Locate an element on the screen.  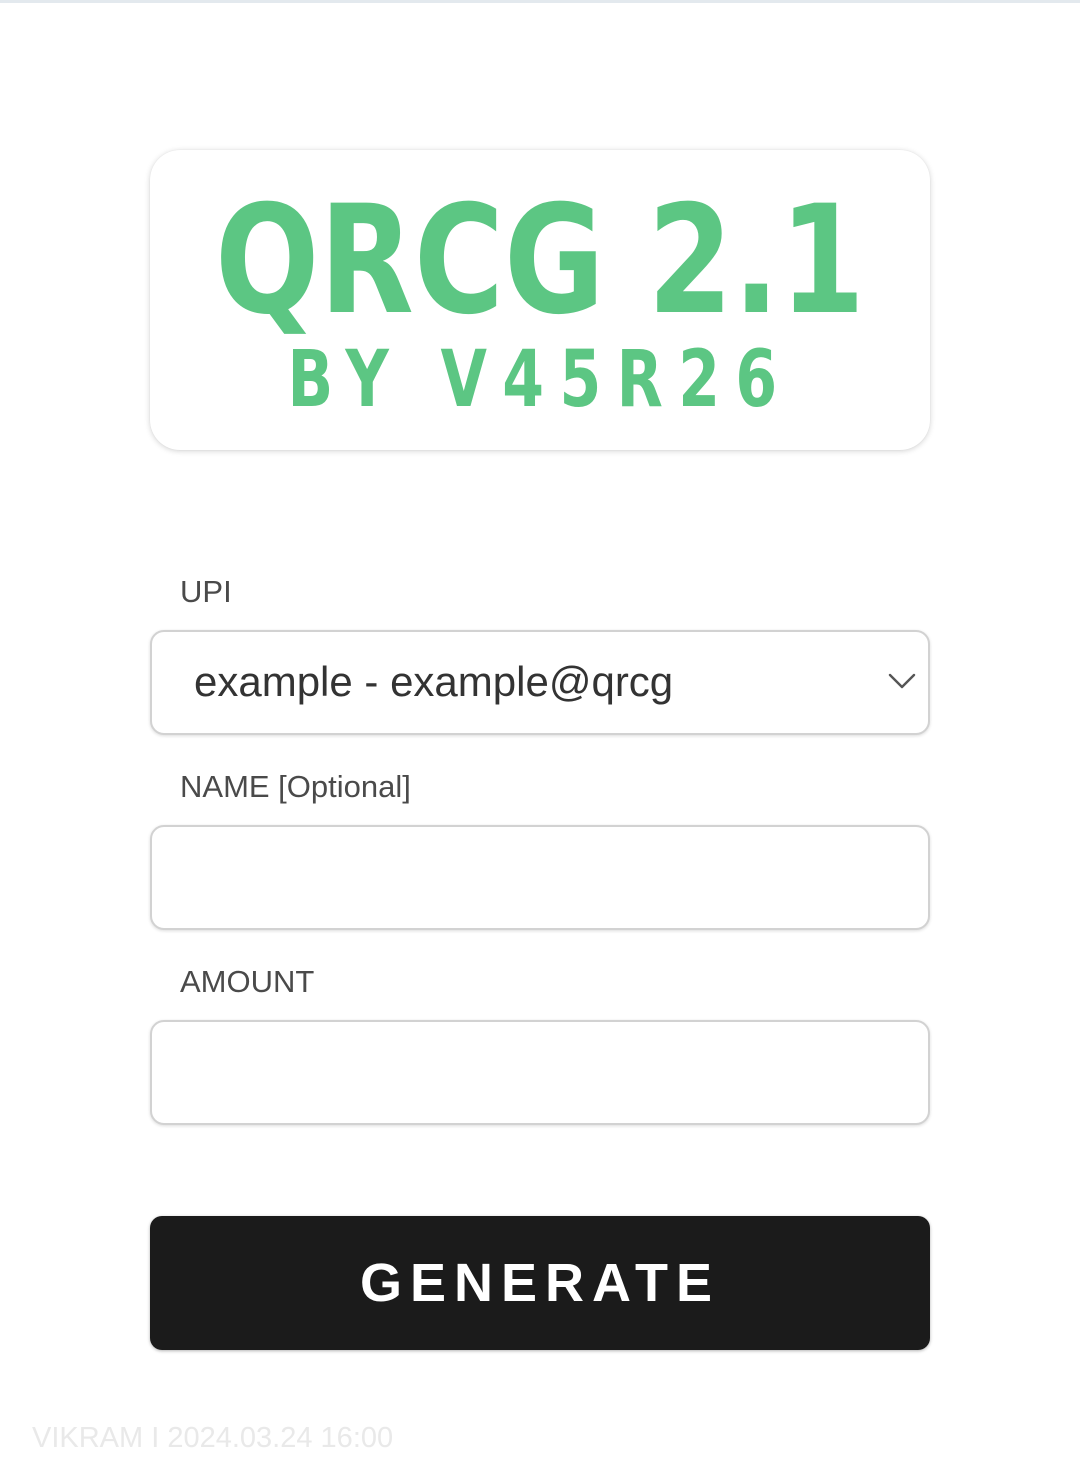
logo-card: QRCG 2.1 BY V45R26 is located at coordinates (540, 300).